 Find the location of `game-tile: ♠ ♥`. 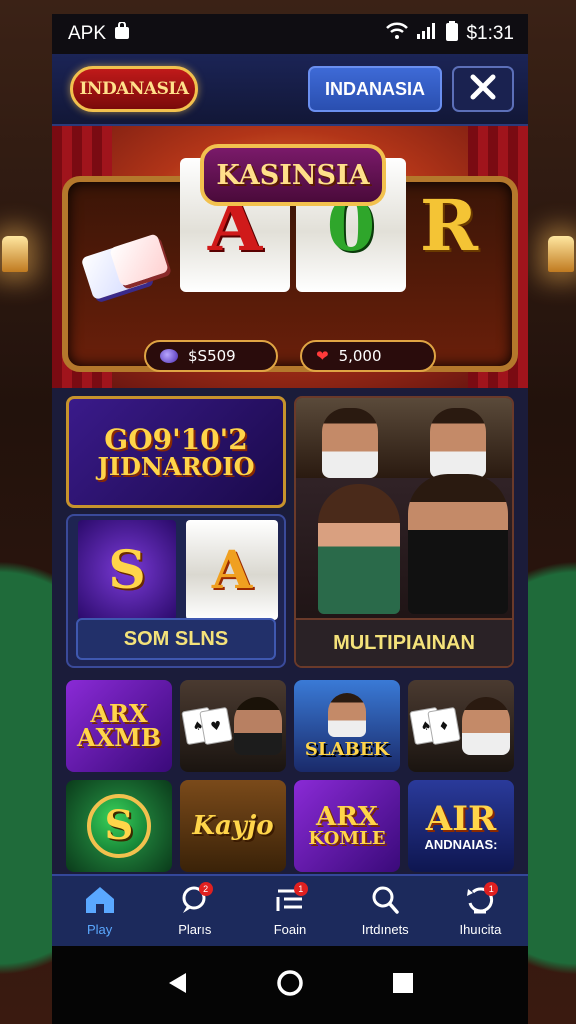

game-tile: ♠ ♥ is located at coordinates (233, 726).